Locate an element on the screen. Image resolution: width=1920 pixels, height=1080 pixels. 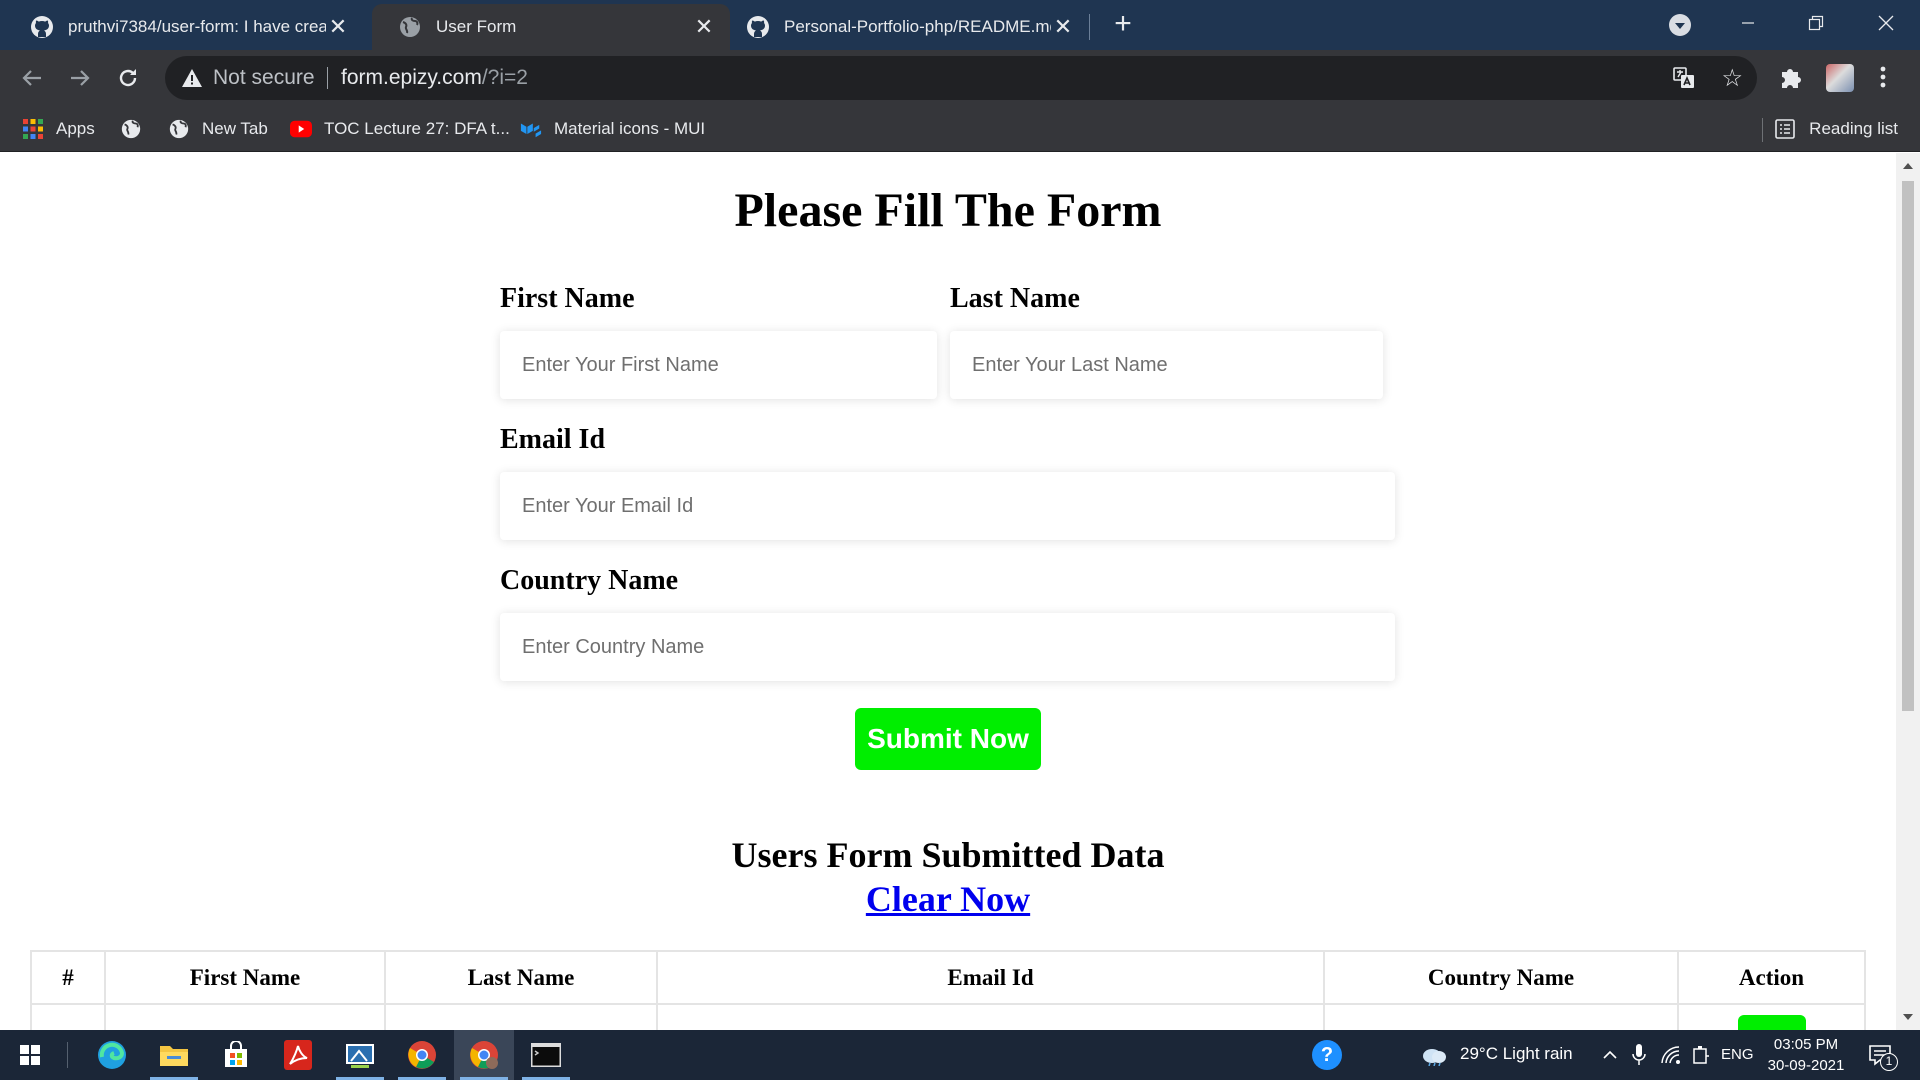
forward-icon is located at coordinates (80, 78).